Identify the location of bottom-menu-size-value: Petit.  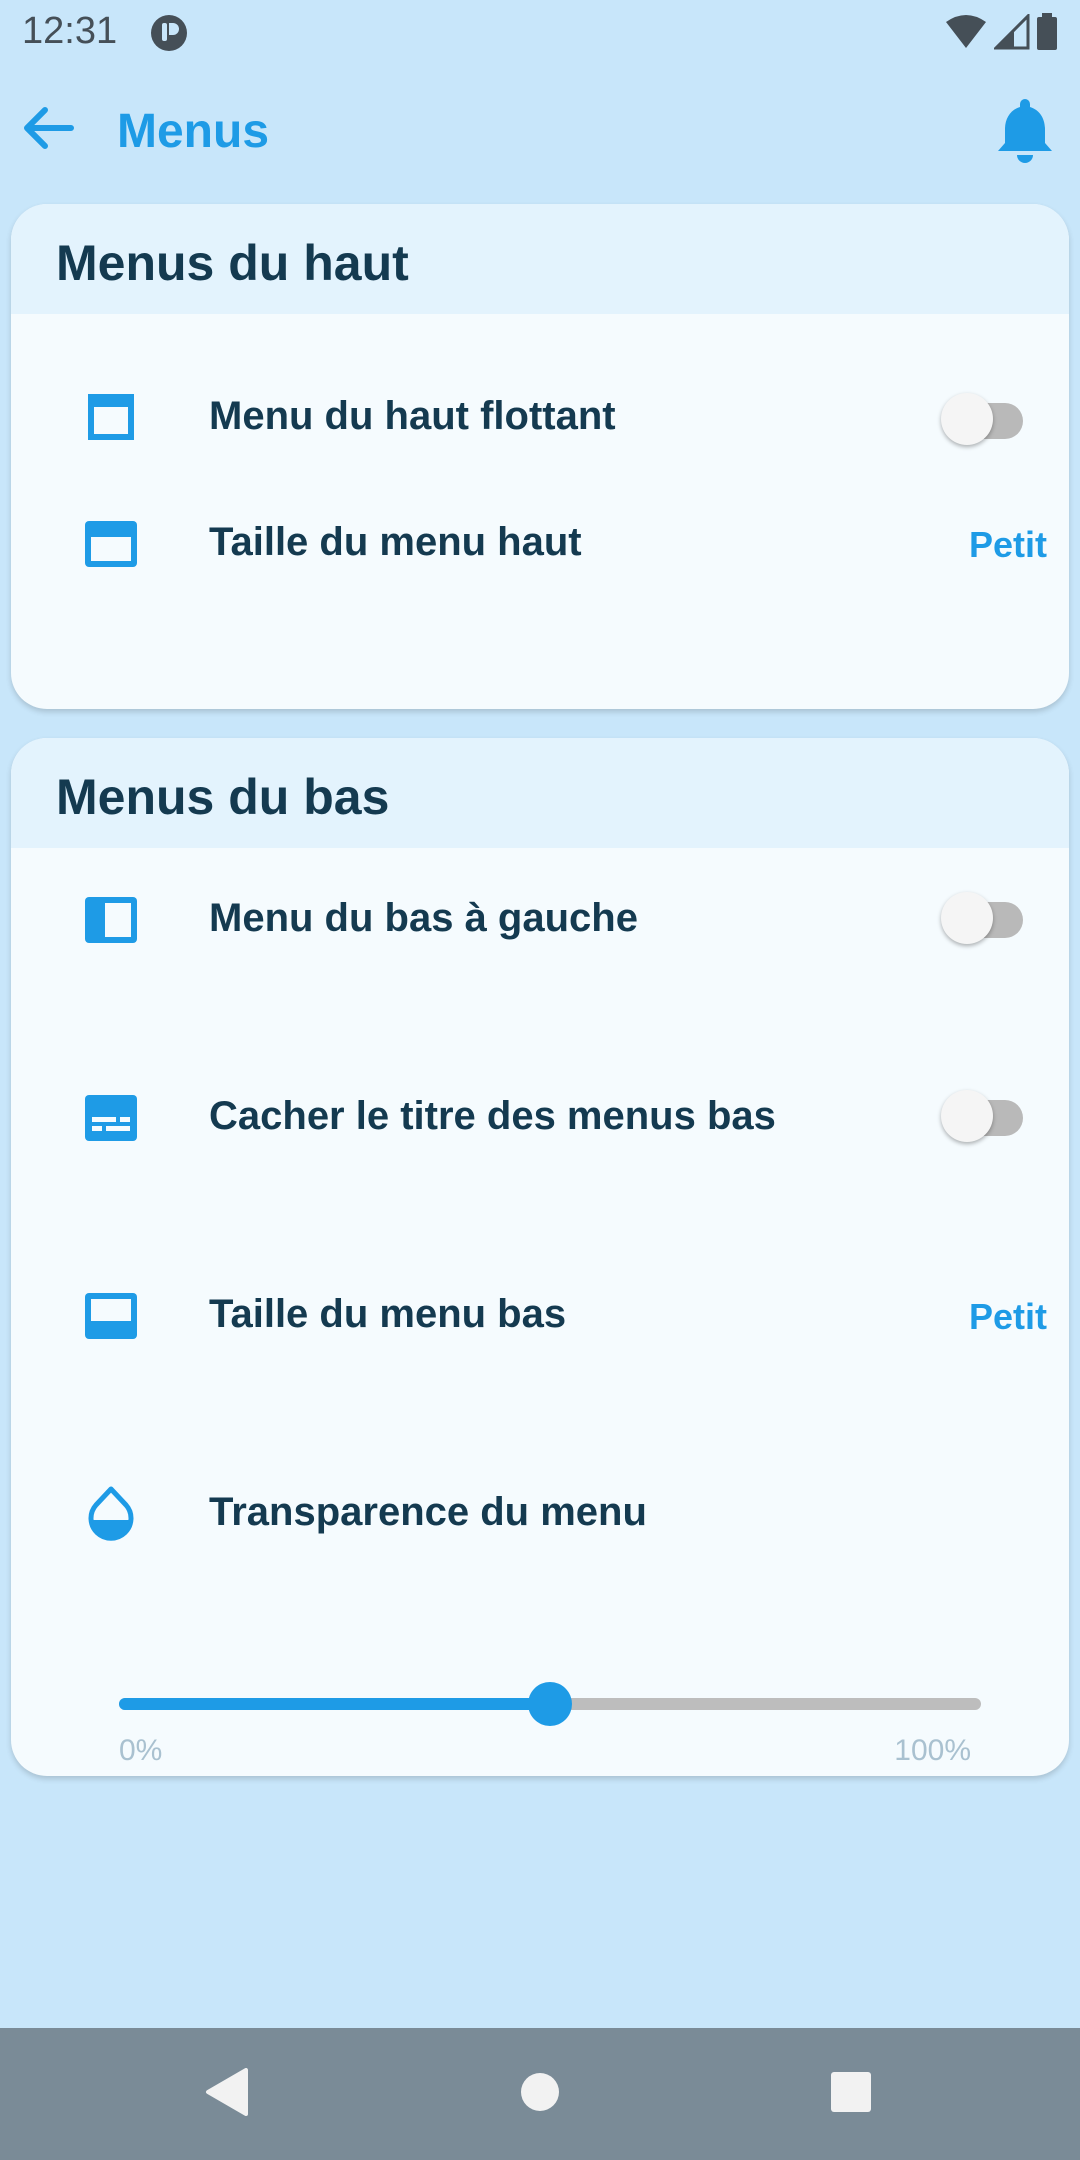
(1008, 1317).